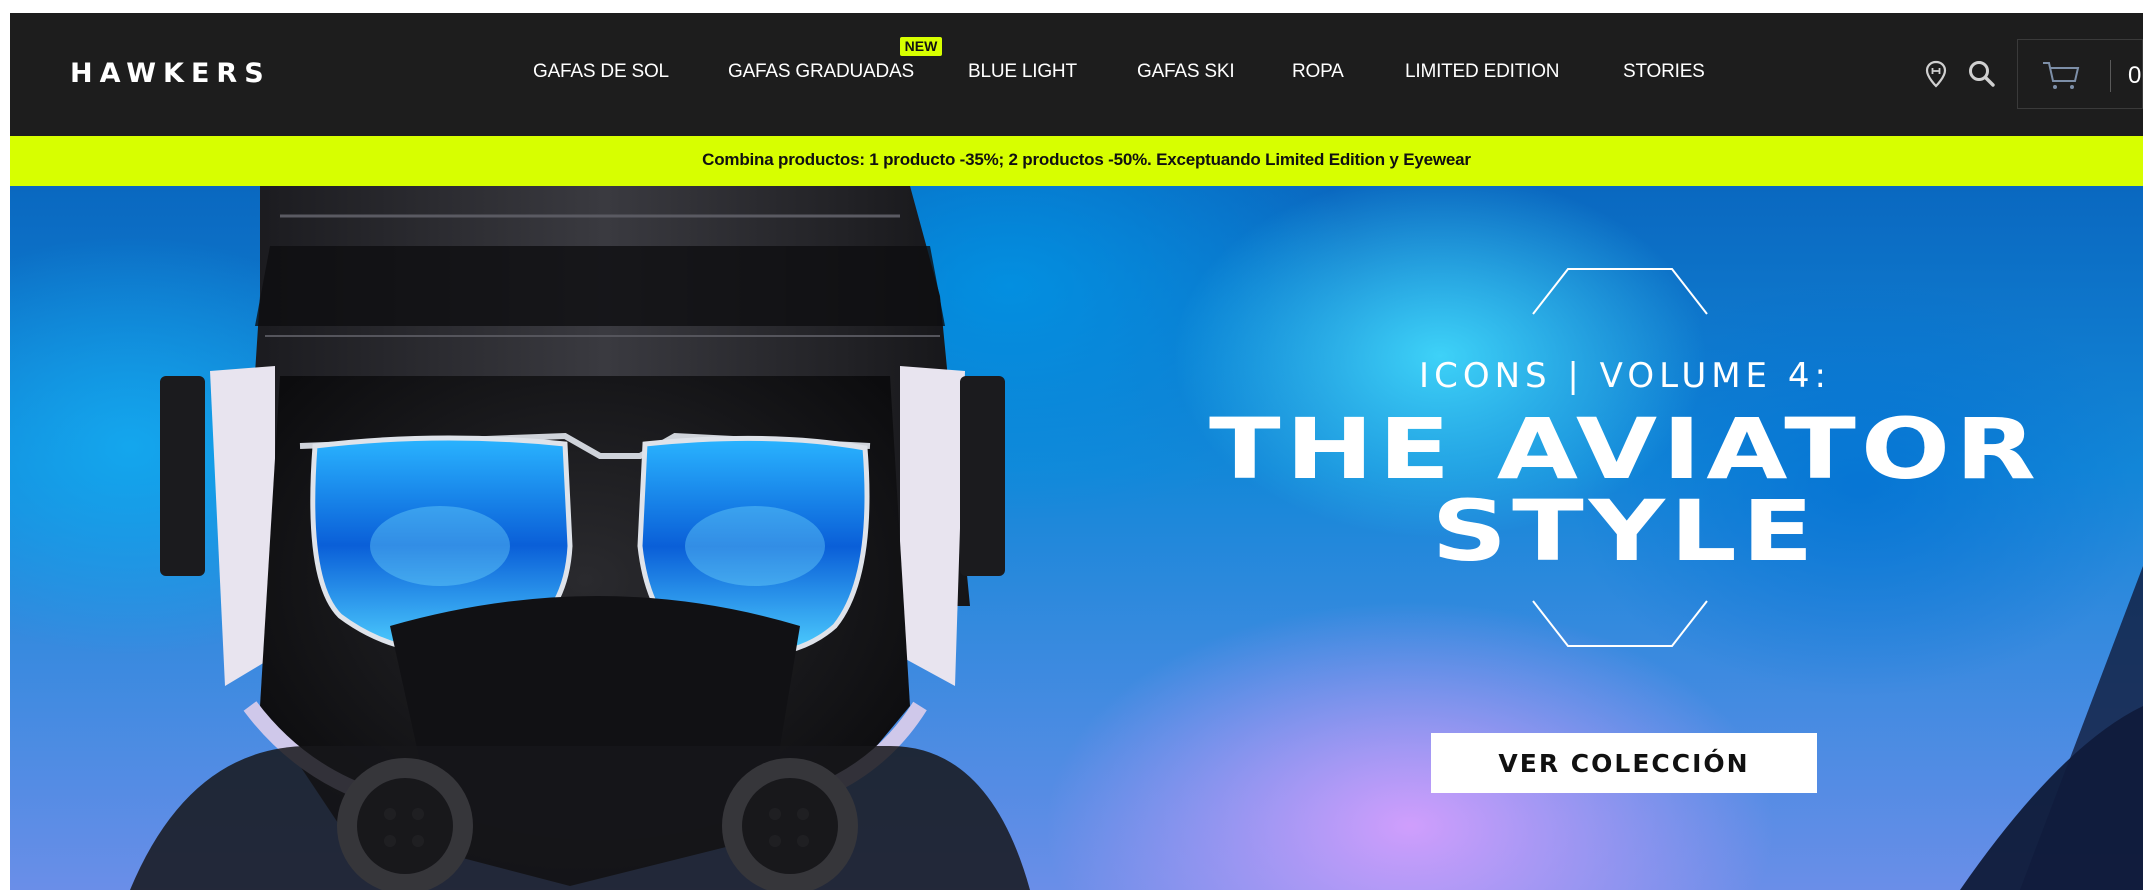  I want to click on nav-item-ropa: ROPA, so click(1318, 72).